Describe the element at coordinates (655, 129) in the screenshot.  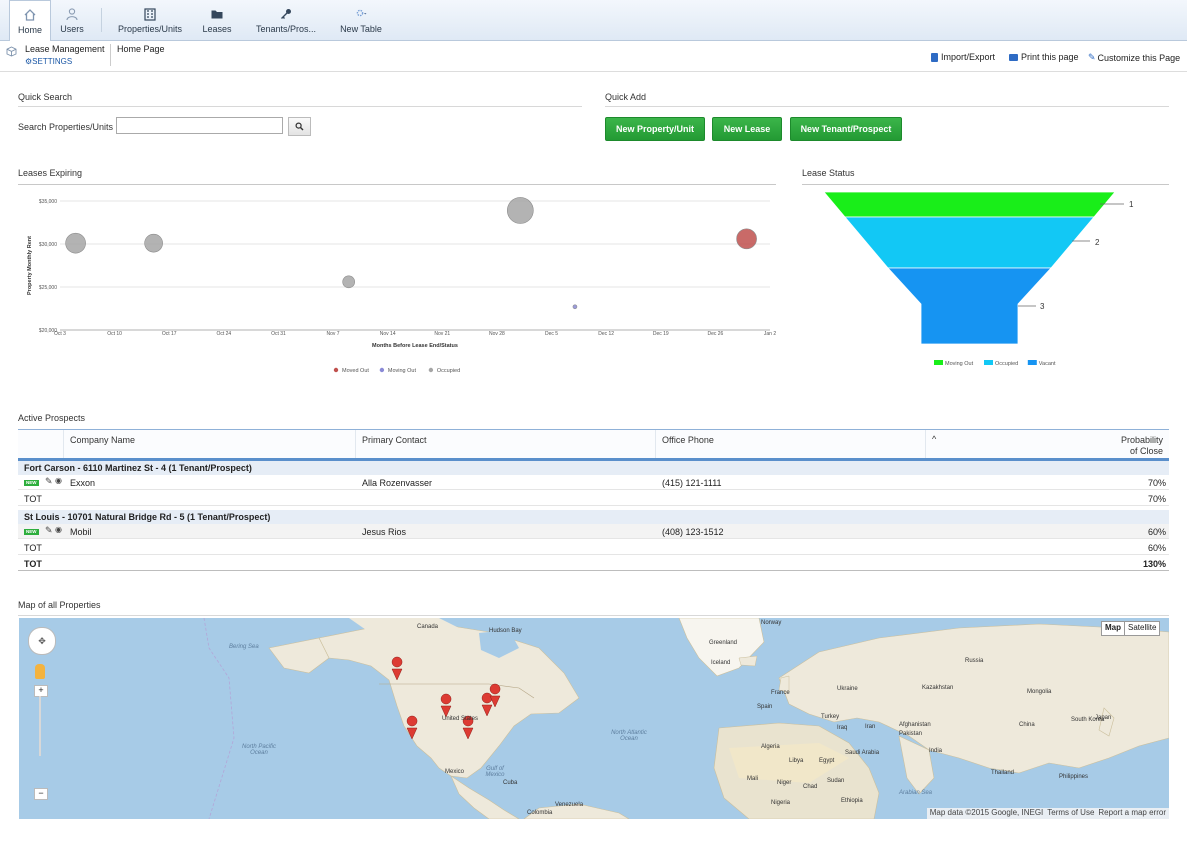
I see `new-property-unit-button: New Property/Unit` at that location.